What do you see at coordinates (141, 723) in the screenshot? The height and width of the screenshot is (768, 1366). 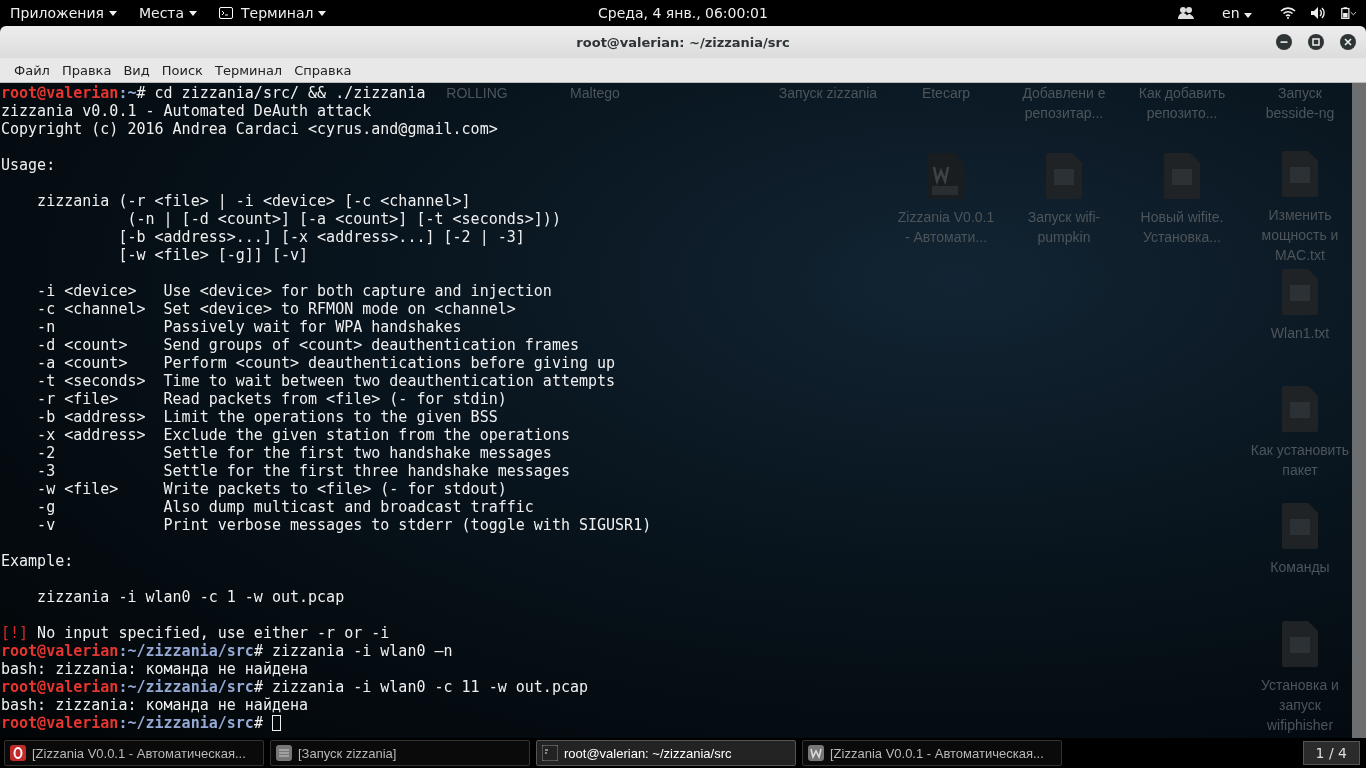 I see `terminal-line: root@valerian:~/zizzania/src#` at bounding box center [141, 723].